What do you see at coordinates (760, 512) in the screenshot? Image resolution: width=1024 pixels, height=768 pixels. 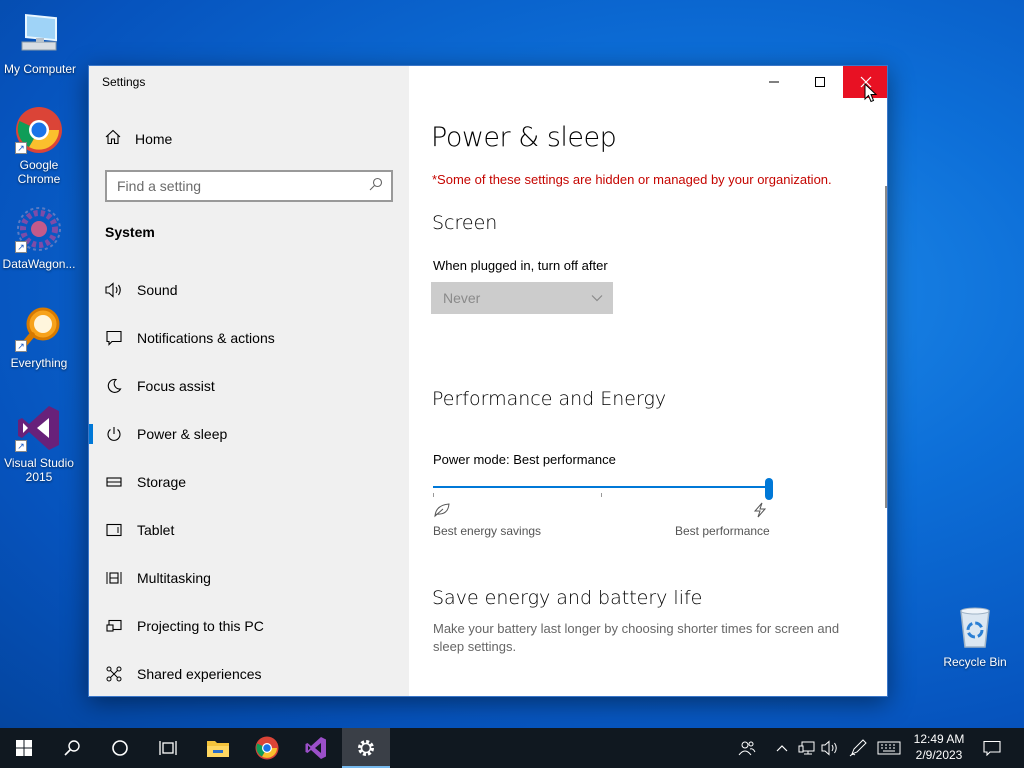 I see `lightning-icon` at bounding box center [760, 512].